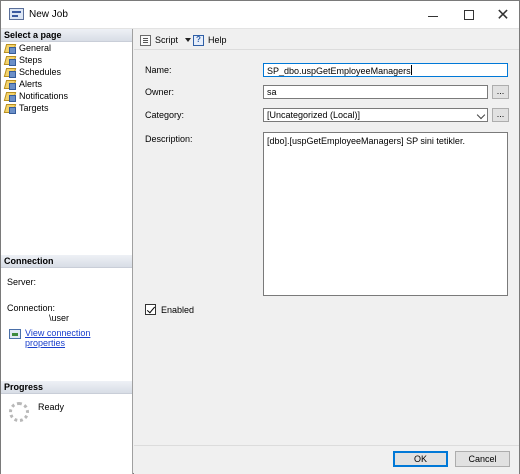 Image resolution: width=520 pixels, height=474 pixels. I want to click on enabled-label: Enabled, so click(178, 310).